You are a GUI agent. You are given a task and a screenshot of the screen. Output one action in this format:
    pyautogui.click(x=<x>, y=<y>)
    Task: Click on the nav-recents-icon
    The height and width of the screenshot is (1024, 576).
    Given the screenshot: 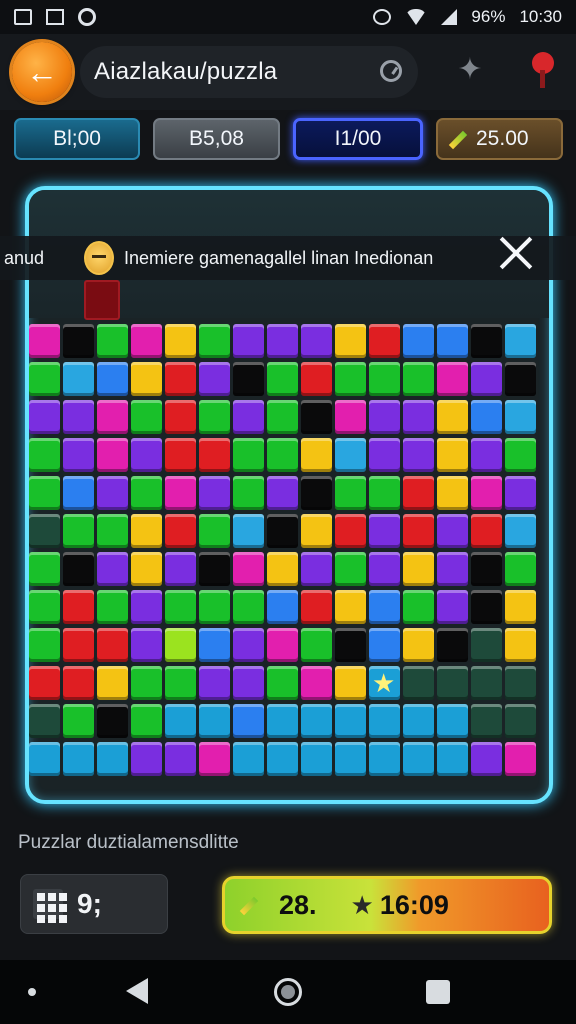 What is the action you would take?
    pyautogui.click(x=438, y=992)
    